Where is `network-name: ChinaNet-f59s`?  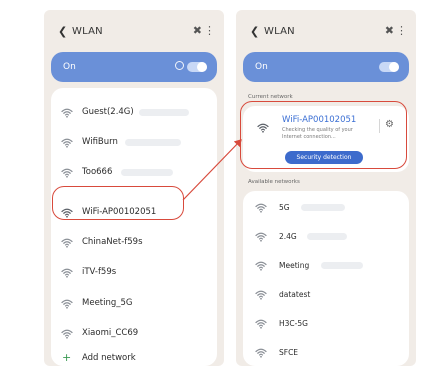 network-name: ChinaNet-f59s is located at coordinates (112, 242).